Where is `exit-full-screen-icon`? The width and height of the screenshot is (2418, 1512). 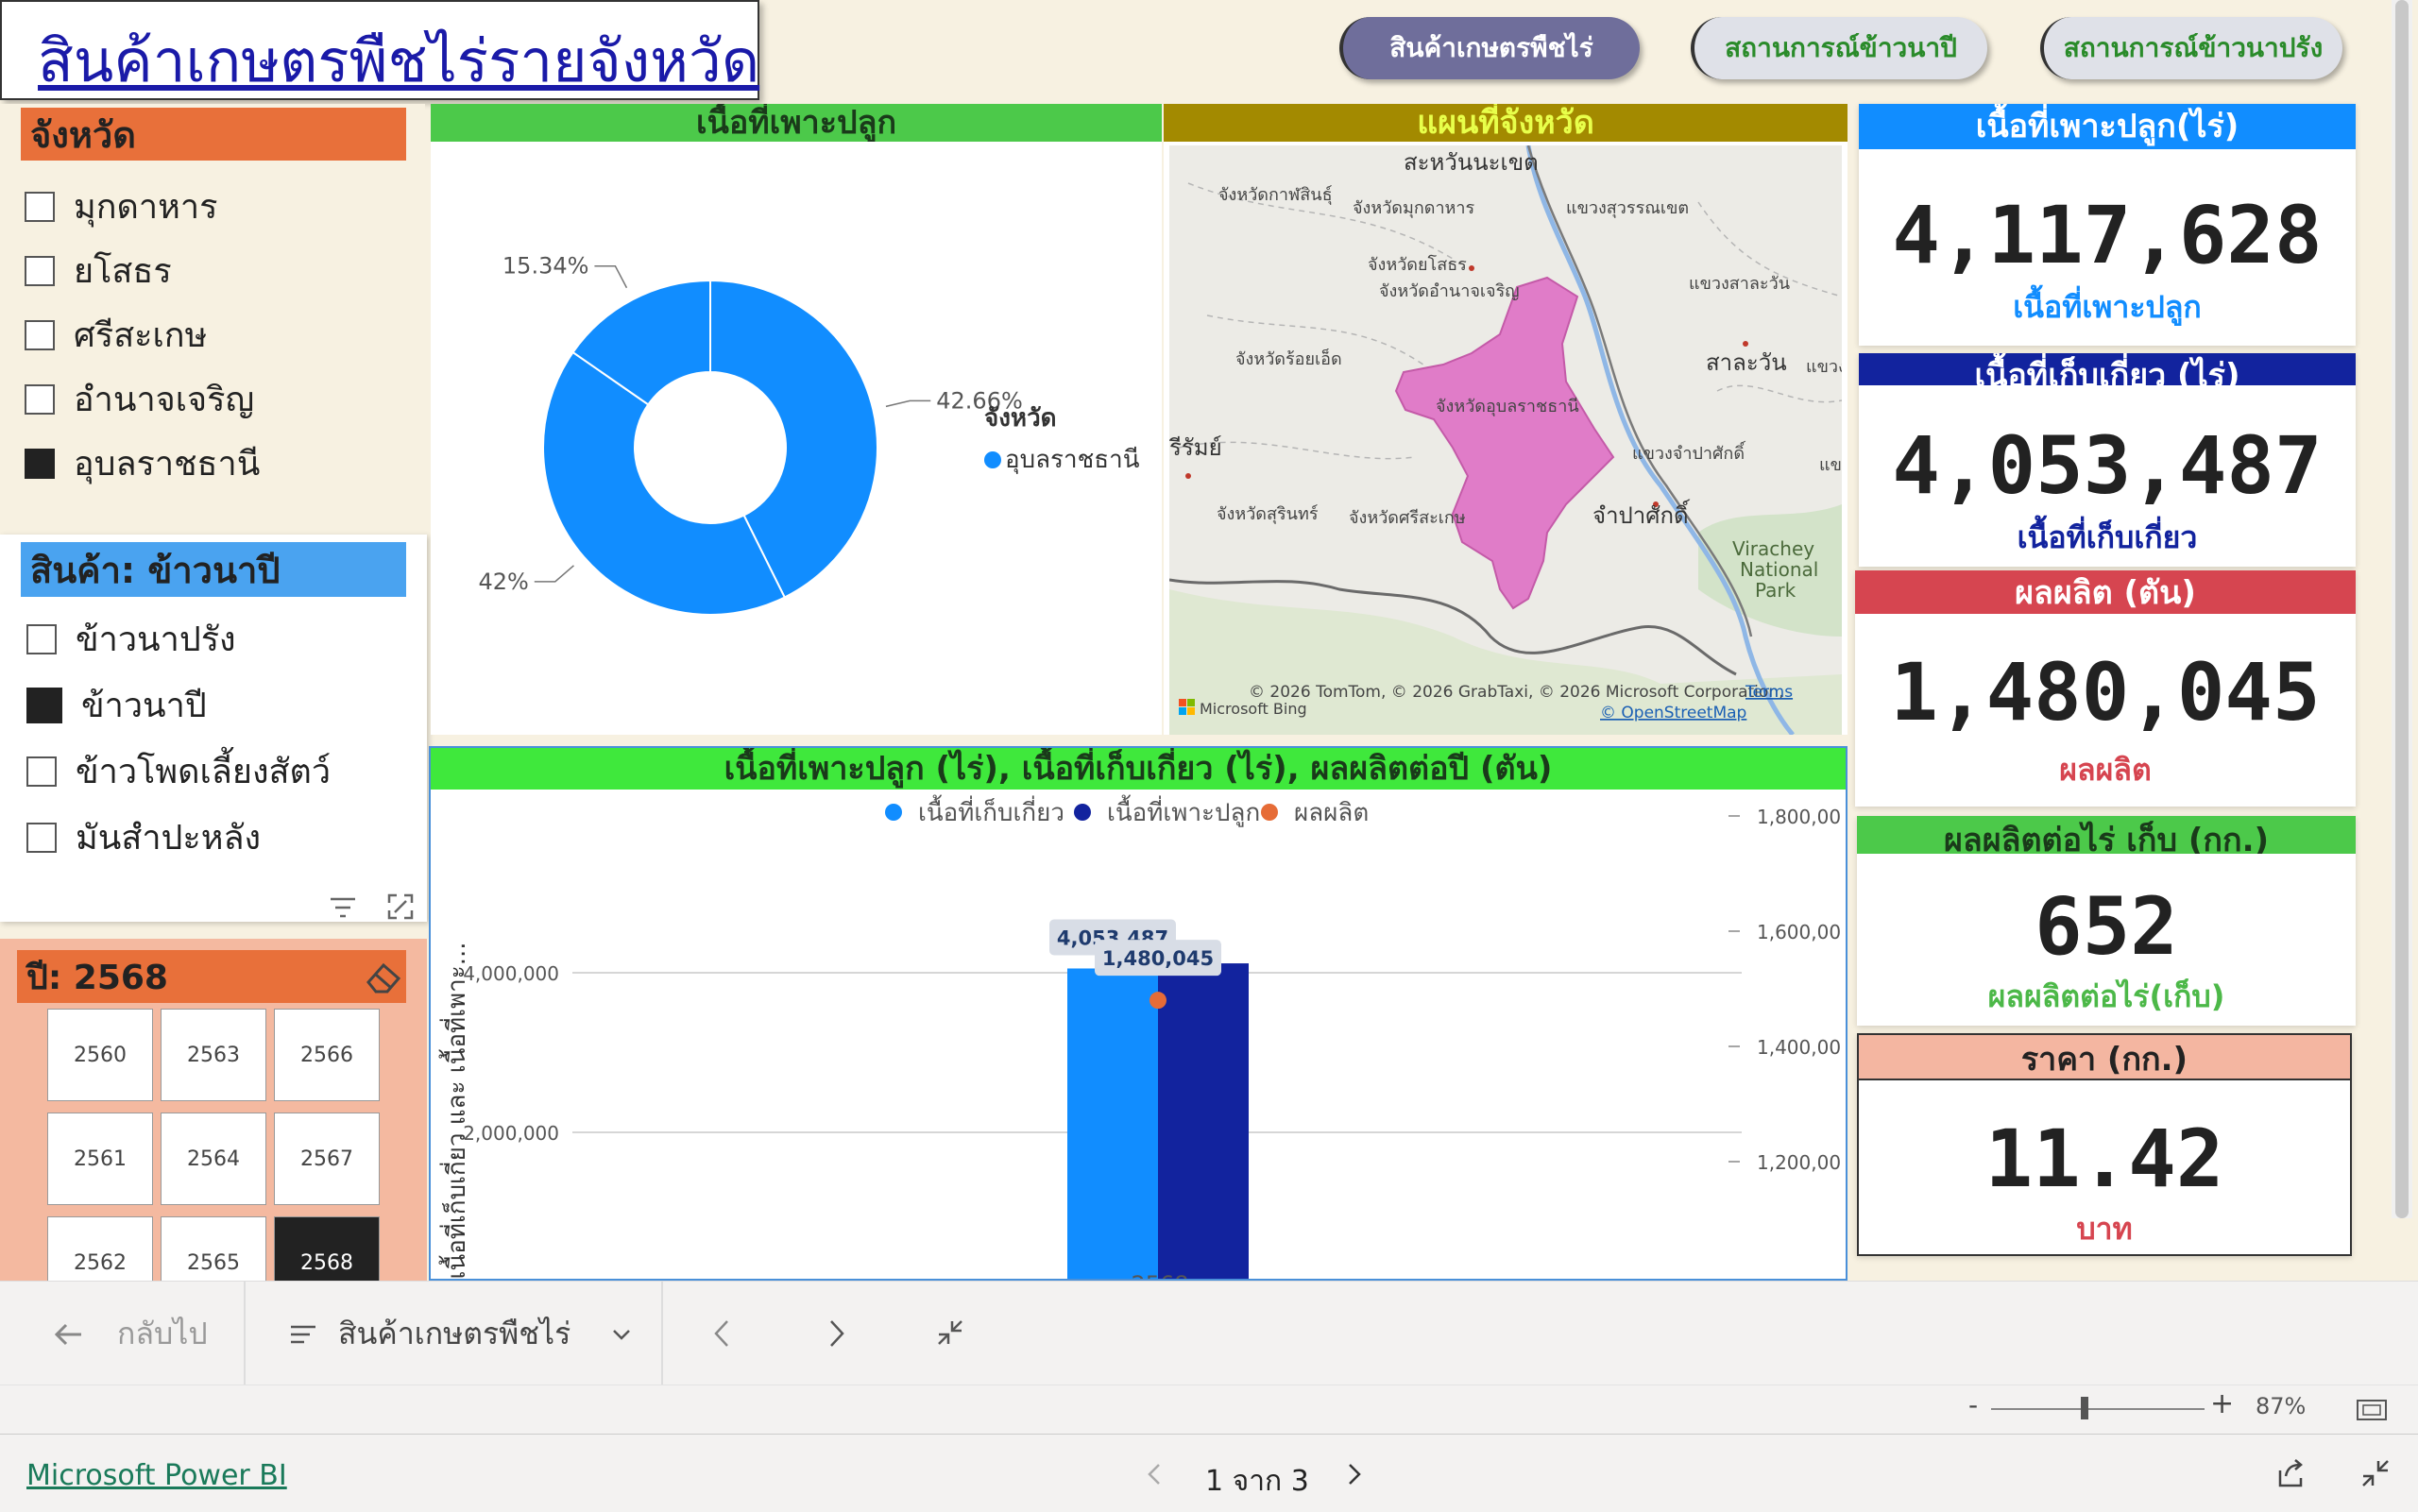
exit-full-screen-icon is located at coordinates (950, 1332).